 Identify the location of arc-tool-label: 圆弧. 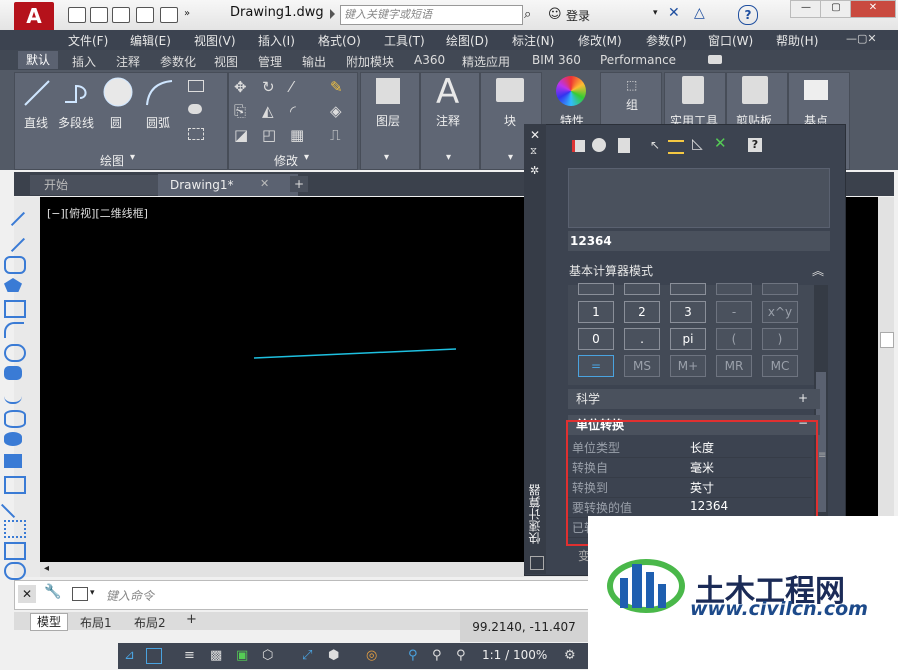
(158, 122).